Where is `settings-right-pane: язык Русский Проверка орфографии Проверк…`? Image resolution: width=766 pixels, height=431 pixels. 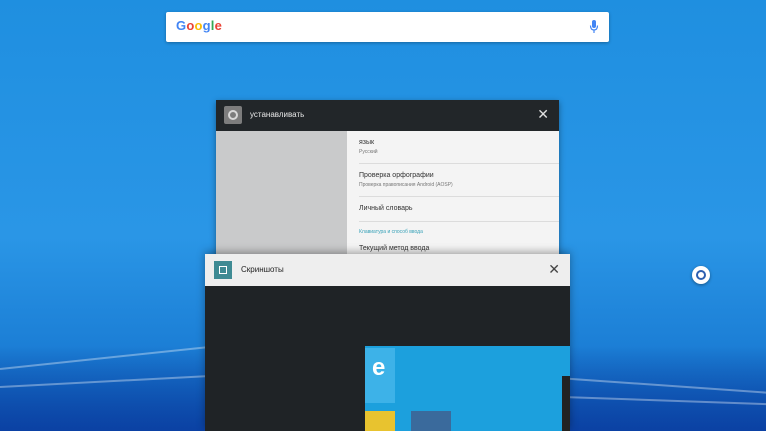
settings-right-pane: язык Русский Проверка орфографии Проверк… is located at coordinates (453, 195).